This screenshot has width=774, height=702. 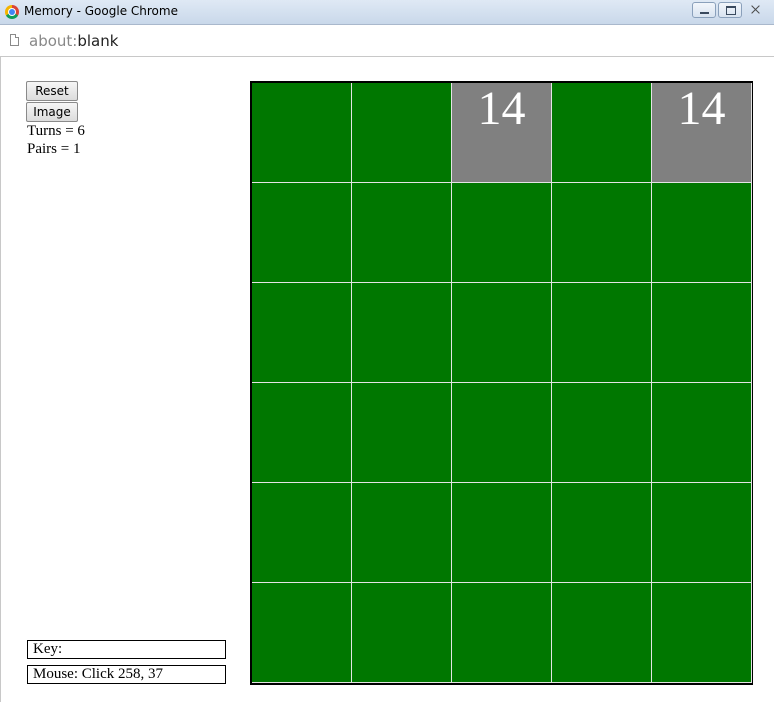 What do you see at coordinates (56, 131) in the screenshot?
I see `turns-counter: Turns = 6` at bounding box center [56, 131].